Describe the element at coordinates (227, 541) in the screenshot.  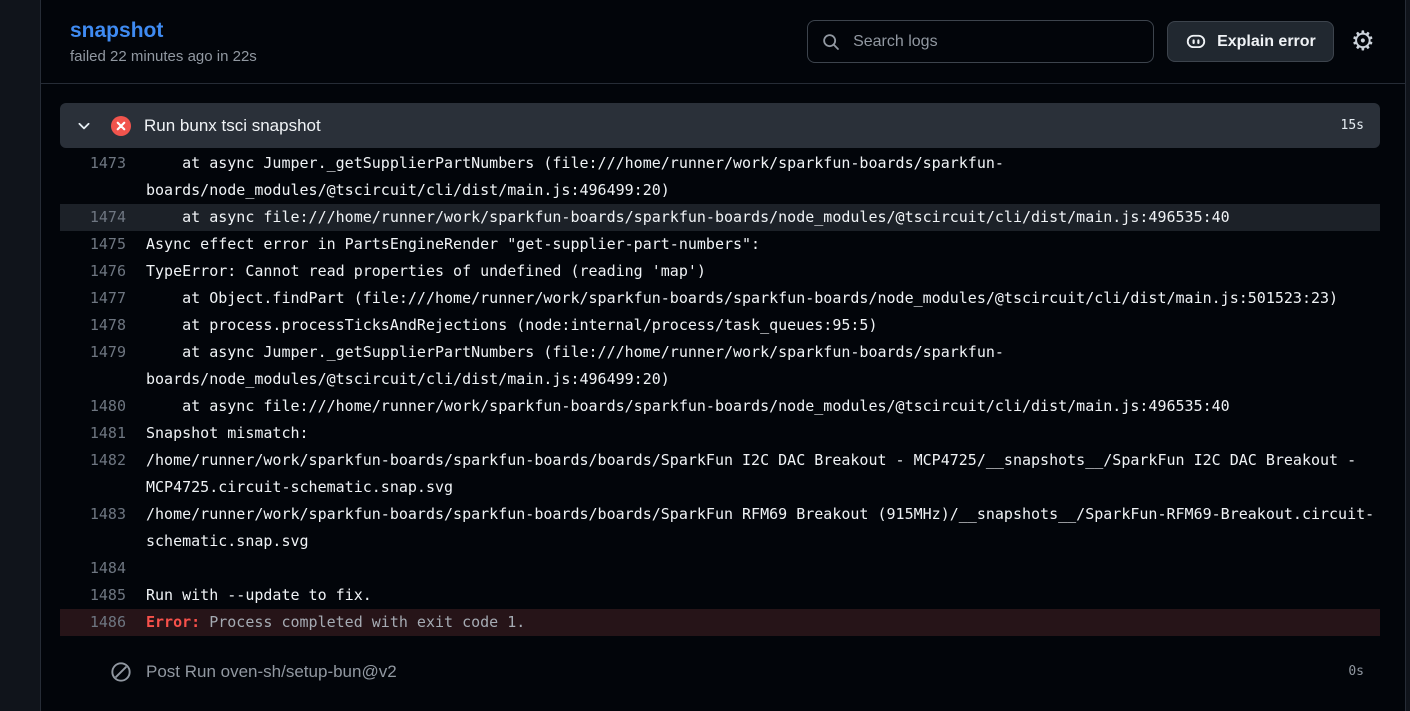
I see `log-line-text: schematic.snap.svg` at that location.